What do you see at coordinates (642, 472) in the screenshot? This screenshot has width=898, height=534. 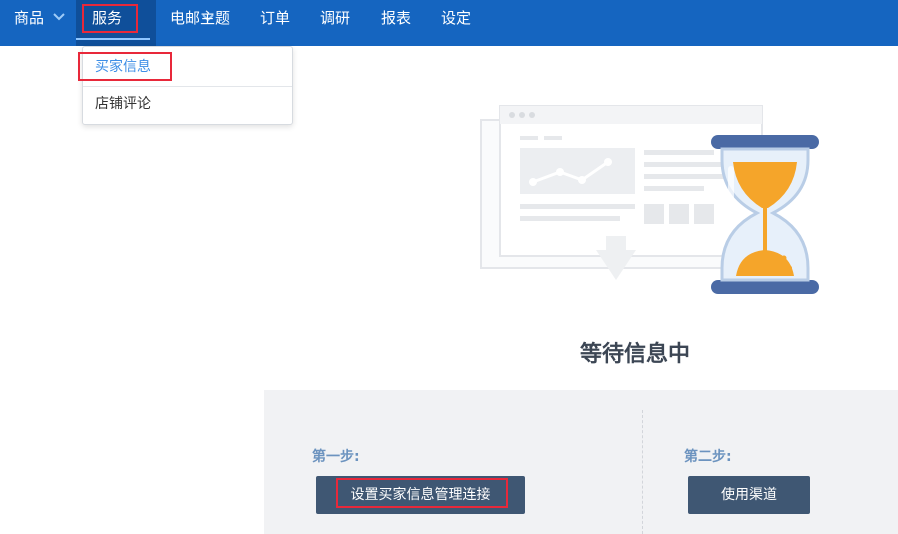 I see `steps-divider` at bounding box center [642, 472].